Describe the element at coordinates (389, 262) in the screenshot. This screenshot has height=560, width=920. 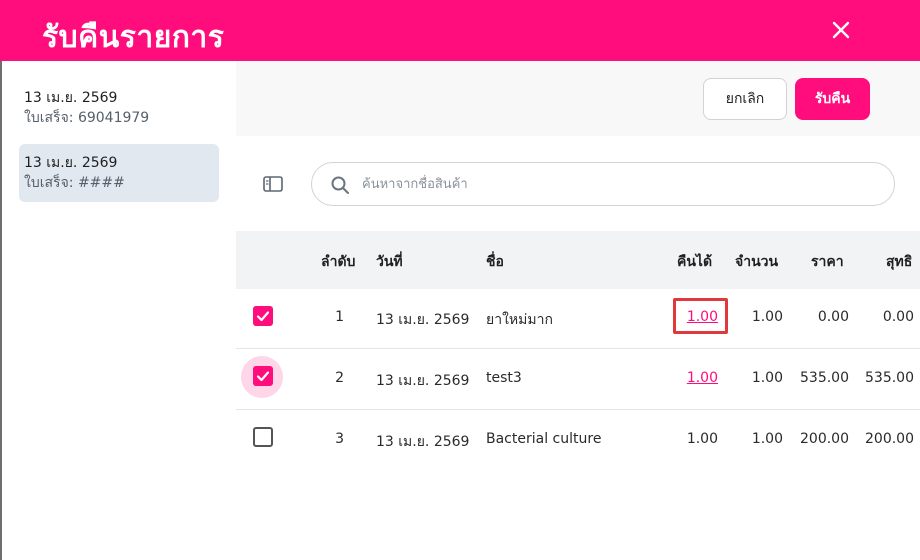
I see `column-header-date: วันที่` at that location.